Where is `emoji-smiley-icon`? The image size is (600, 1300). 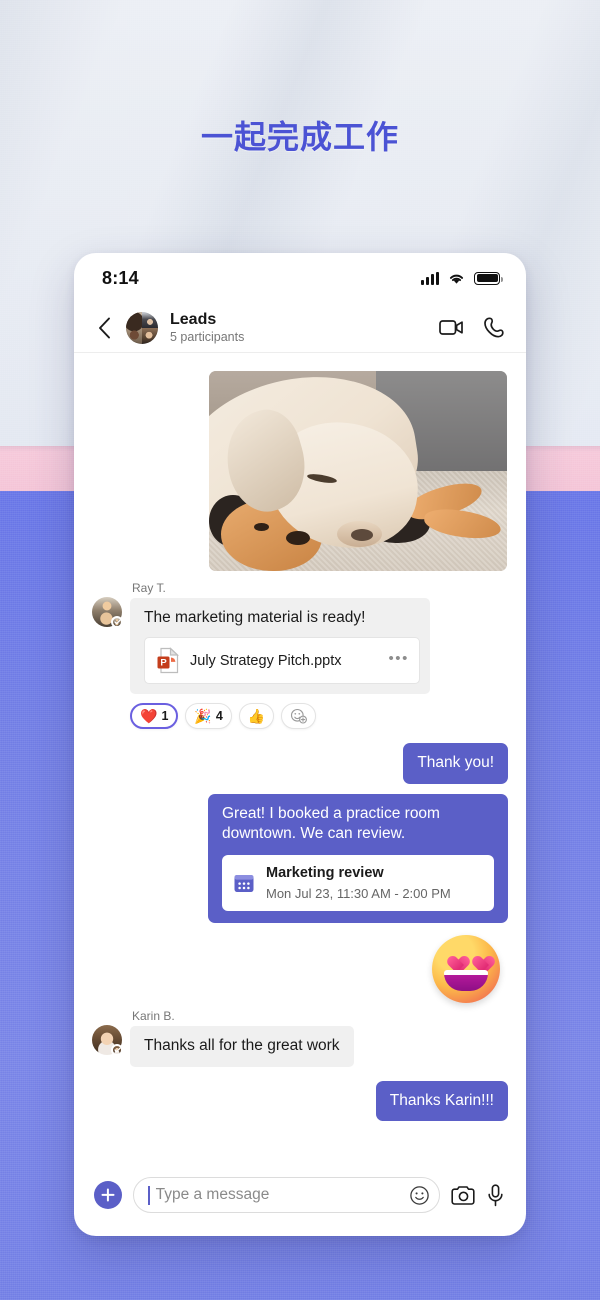
emoji-smiley-icon is located at coordinates (419, 1195).